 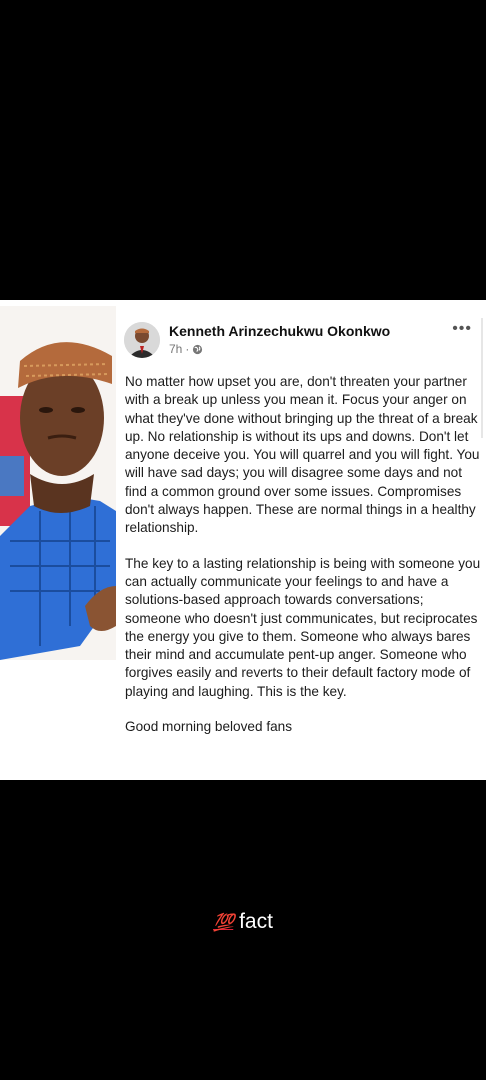 I want to click on caption-text: fact, so click(x=256, y=921).